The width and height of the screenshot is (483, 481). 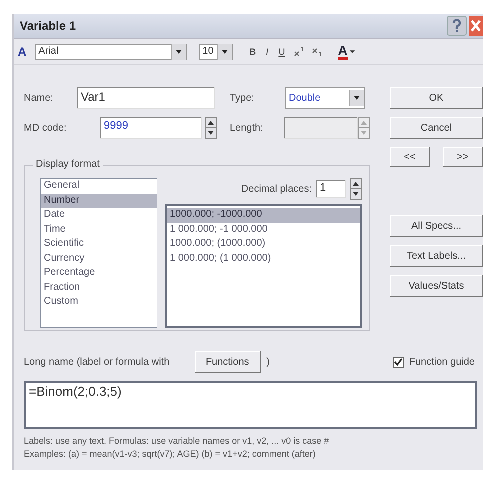 What do you see at coordinates (263, 244) in the screenshot?
I see `format-item: 1000.000; (1000.000)` at bounding box center [263, 244].